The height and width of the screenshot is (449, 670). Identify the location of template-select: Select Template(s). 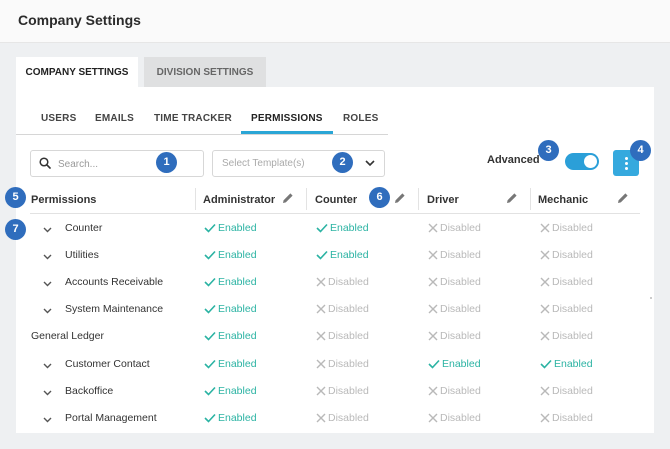
(298, 163).